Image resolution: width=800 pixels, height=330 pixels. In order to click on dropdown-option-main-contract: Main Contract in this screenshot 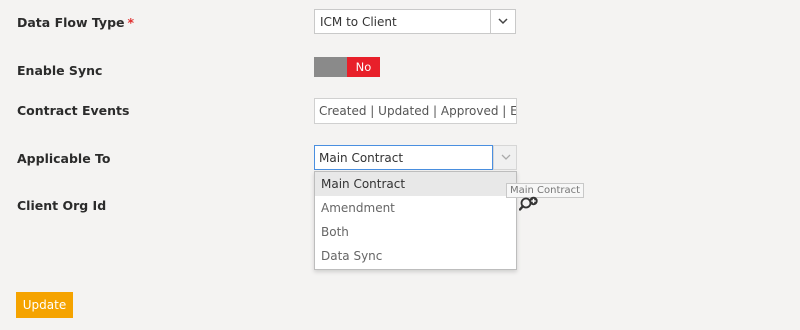, I will do `click(415, 184)`.